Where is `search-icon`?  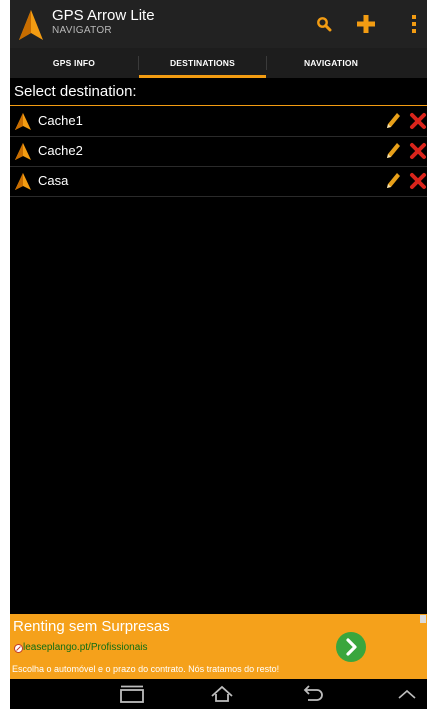 search-icon is located at coordinates (324, 24).